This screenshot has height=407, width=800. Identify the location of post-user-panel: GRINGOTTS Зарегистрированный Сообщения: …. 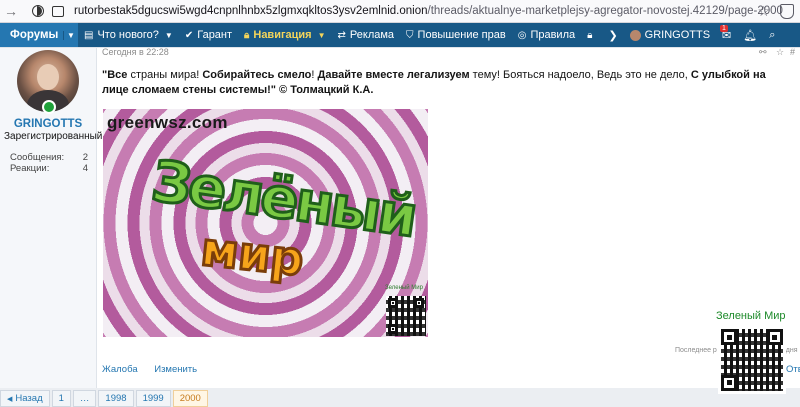
(51, 218).